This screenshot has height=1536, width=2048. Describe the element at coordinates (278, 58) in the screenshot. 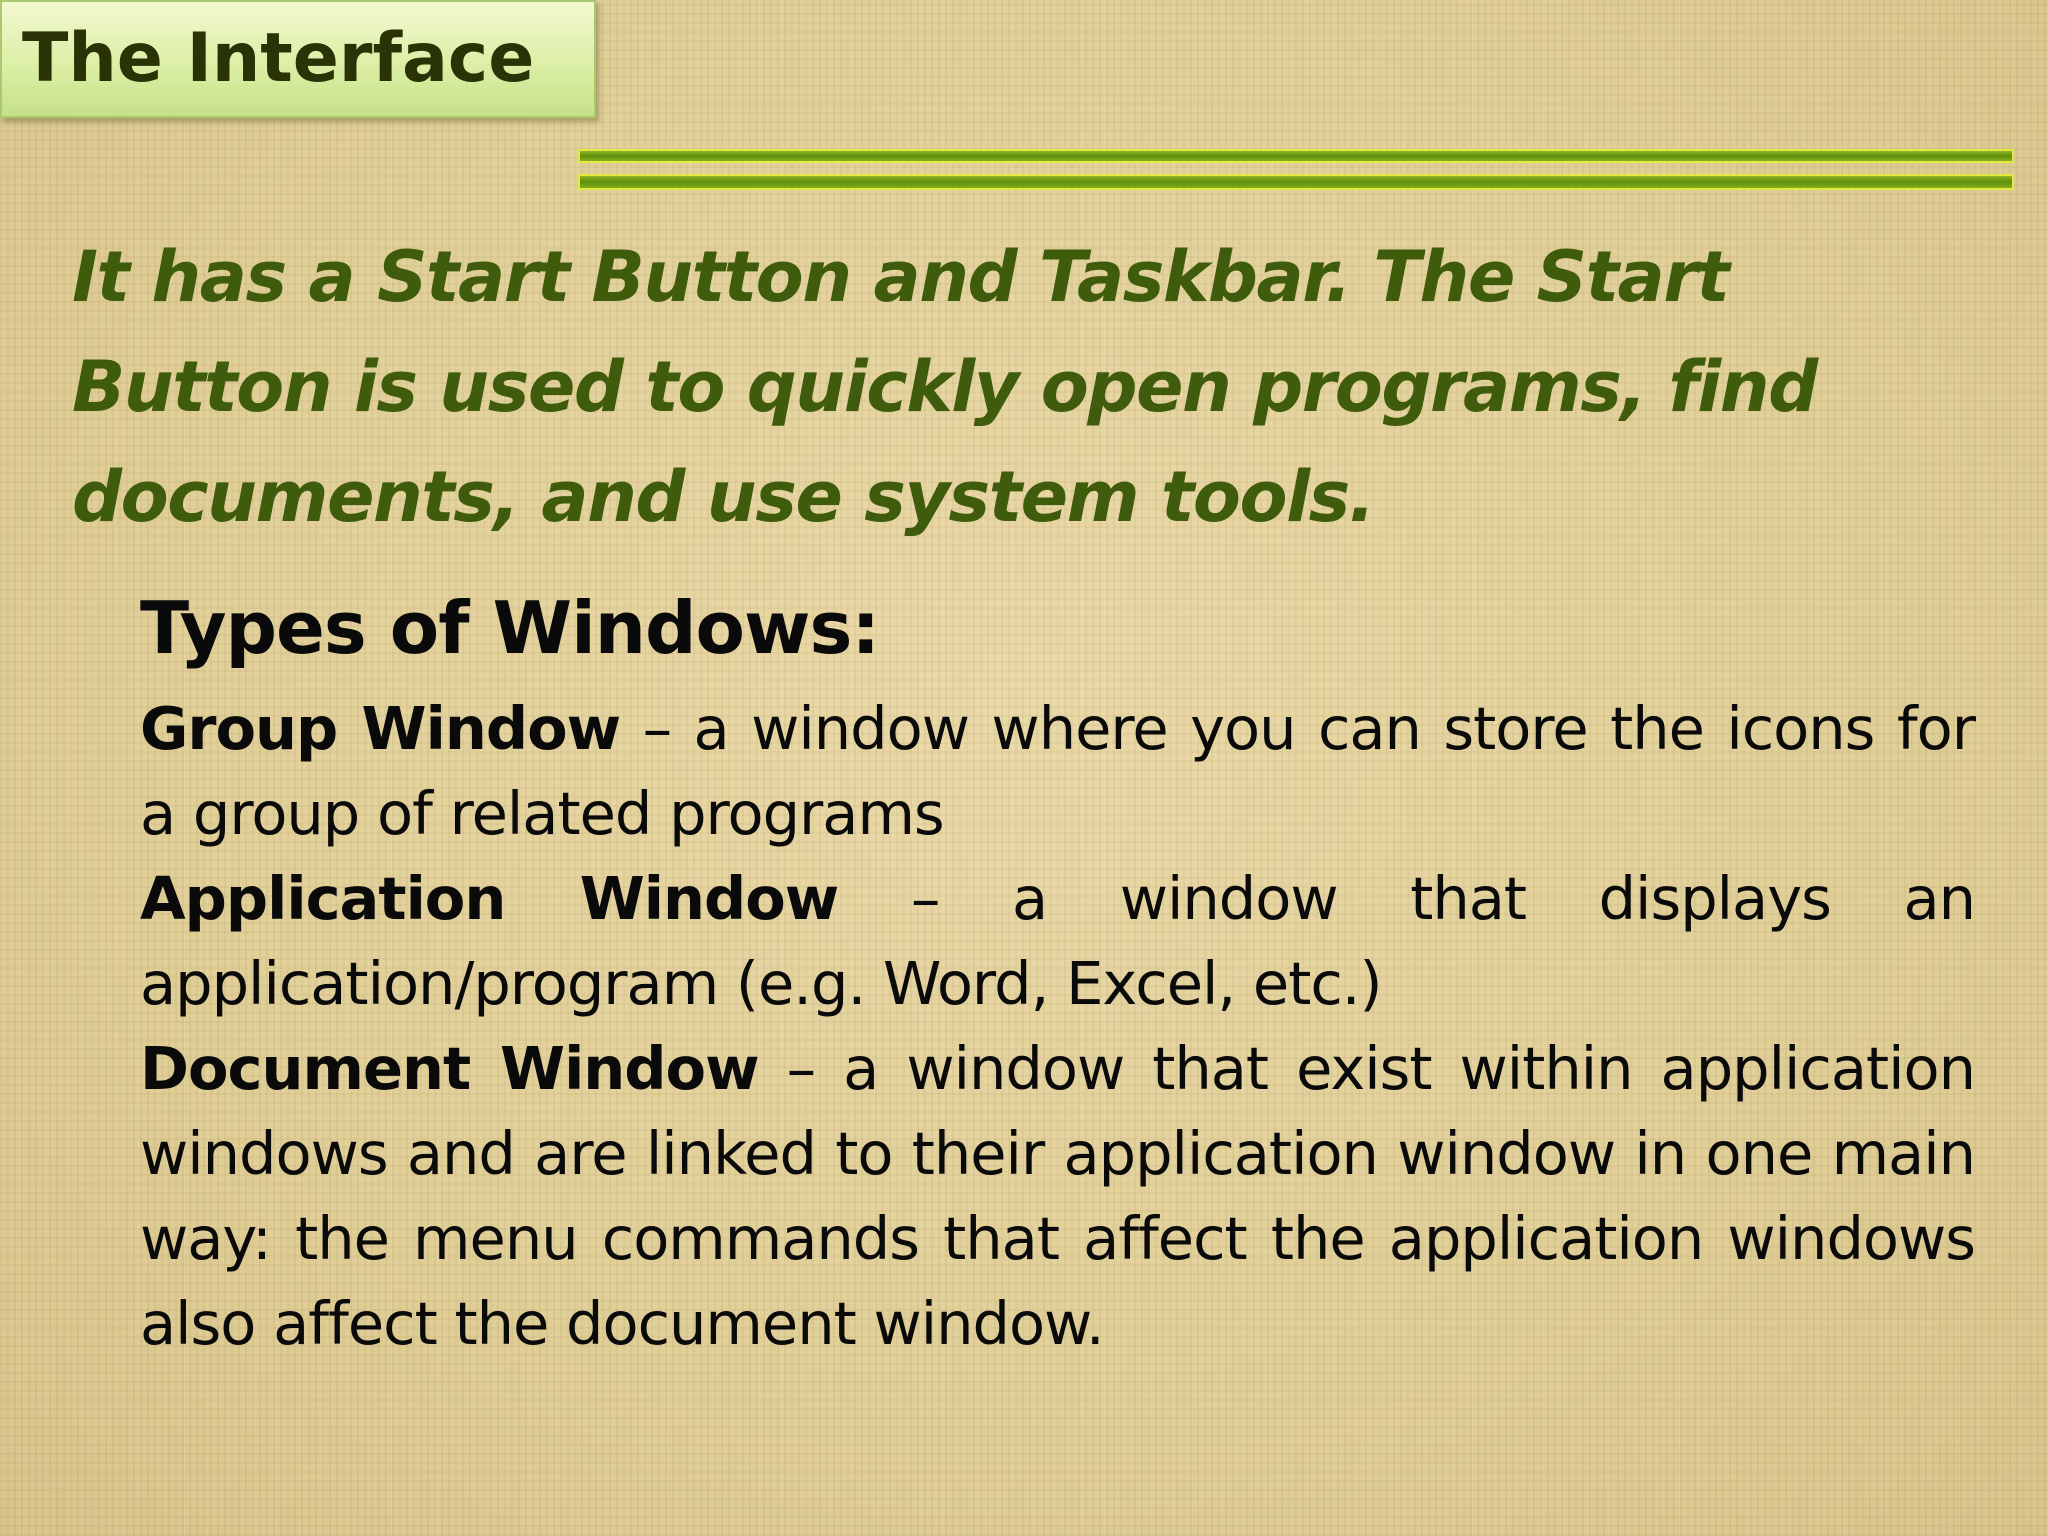

I see `slide-title: The Interface` at that location.